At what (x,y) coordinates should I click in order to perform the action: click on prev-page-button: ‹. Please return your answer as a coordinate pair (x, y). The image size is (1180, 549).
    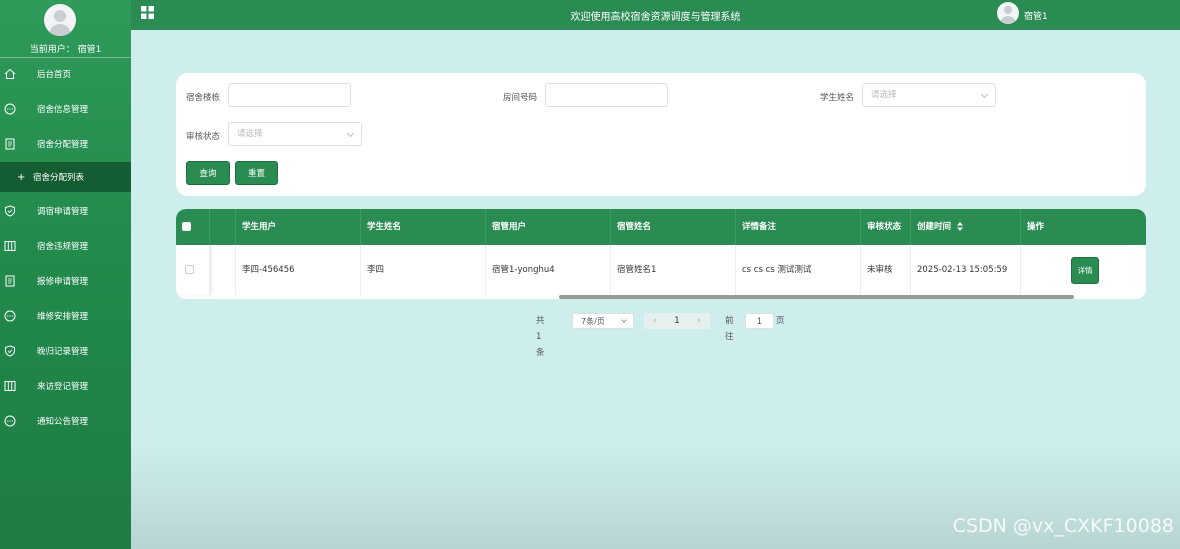
    Looking at the image, I should click on (655, 321).